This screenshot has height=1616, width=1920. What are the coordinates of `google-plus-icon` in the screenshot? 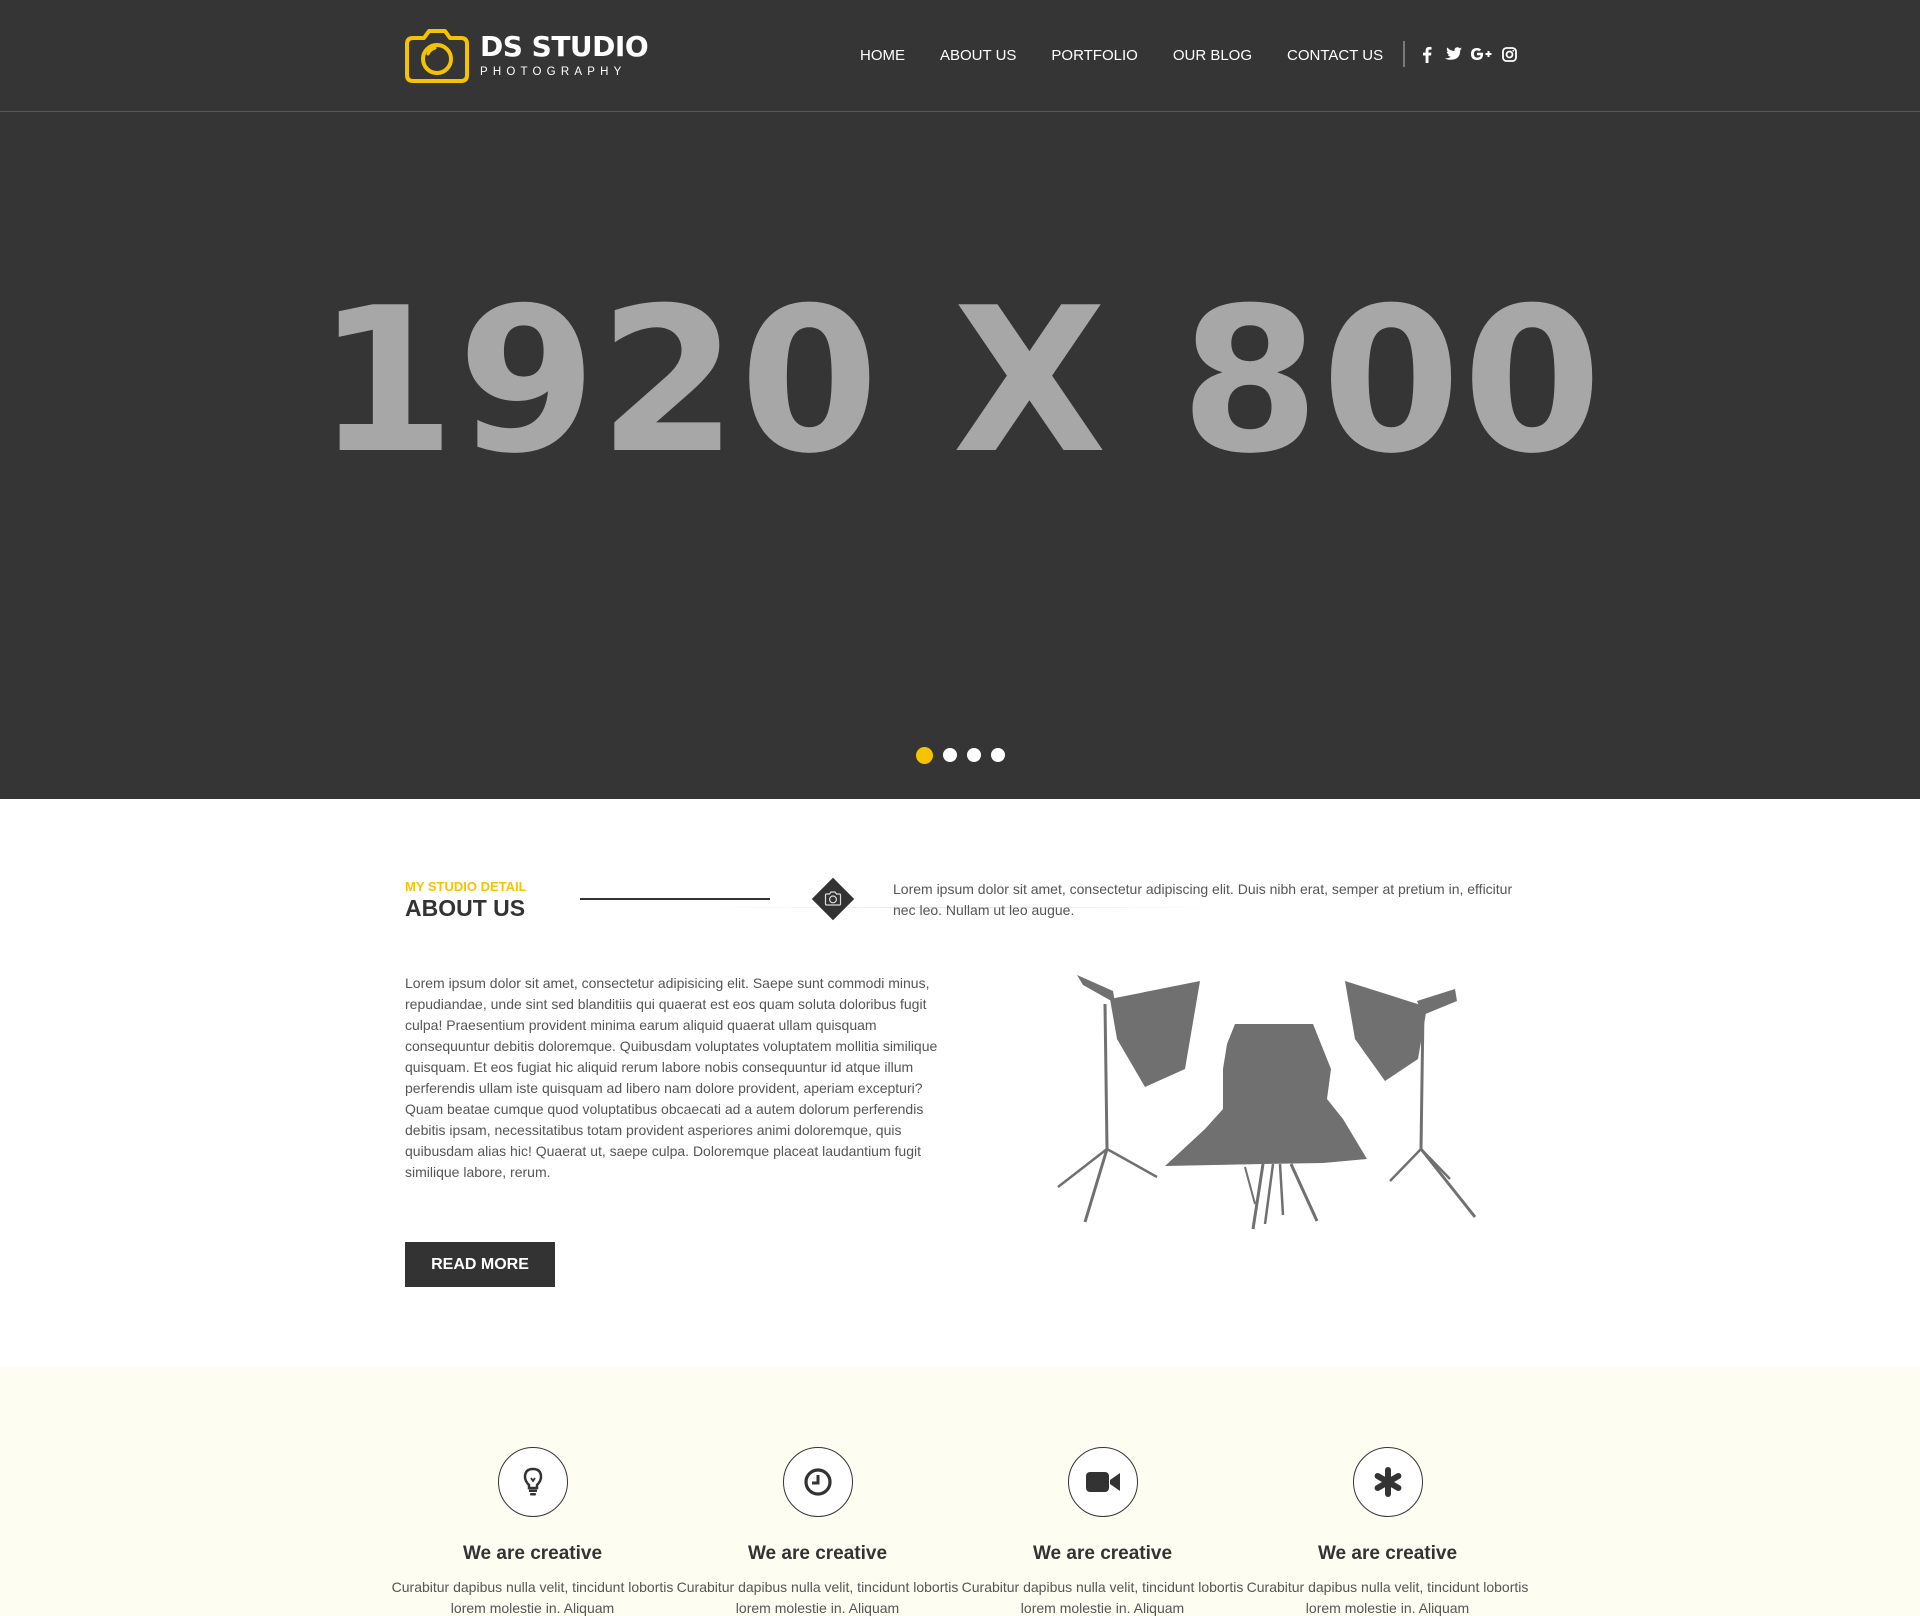 It's located at (1481, 54).